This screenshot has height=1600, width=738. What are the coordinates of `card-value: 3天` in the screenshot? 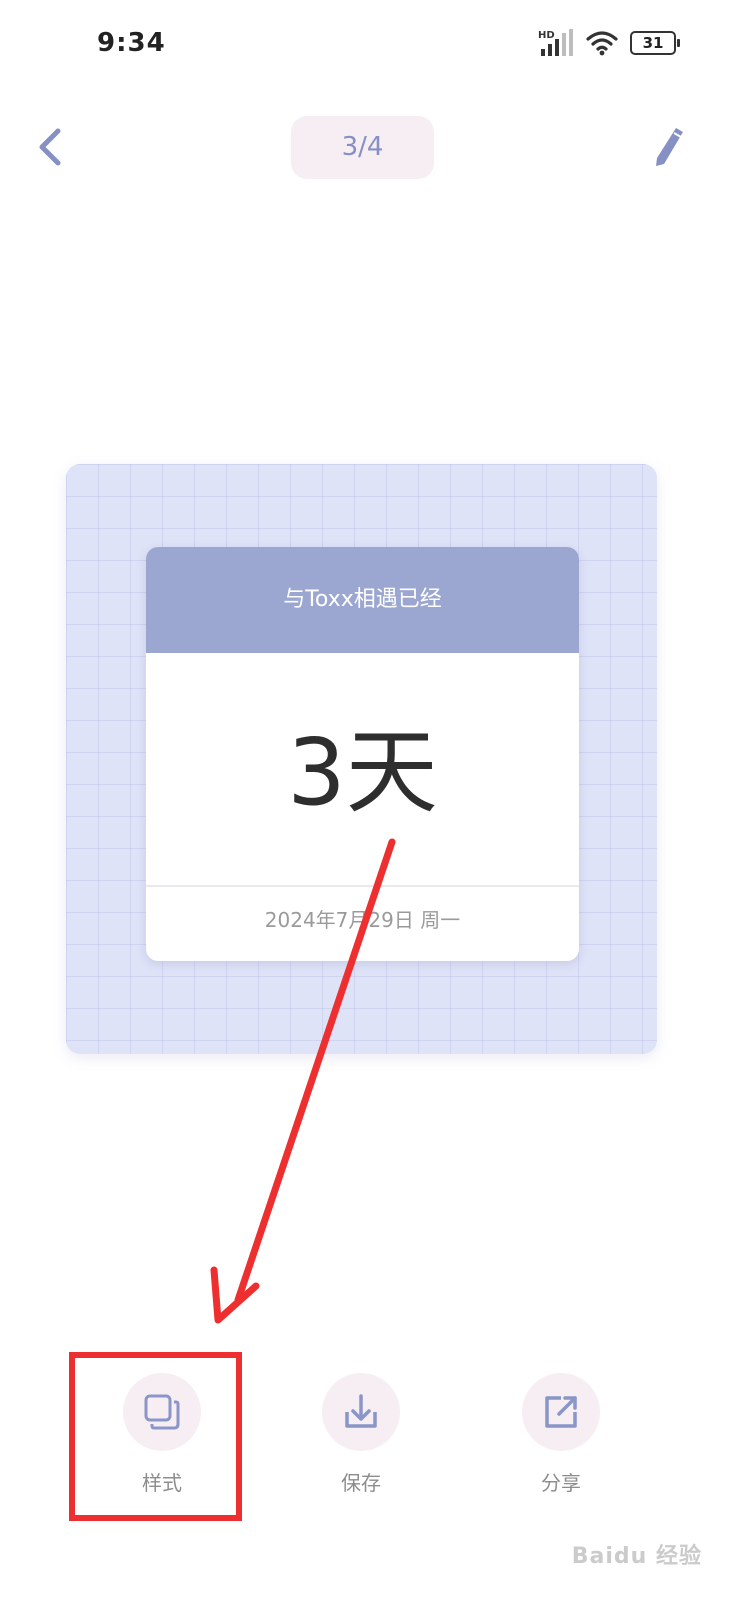 It's located at (362, 772).